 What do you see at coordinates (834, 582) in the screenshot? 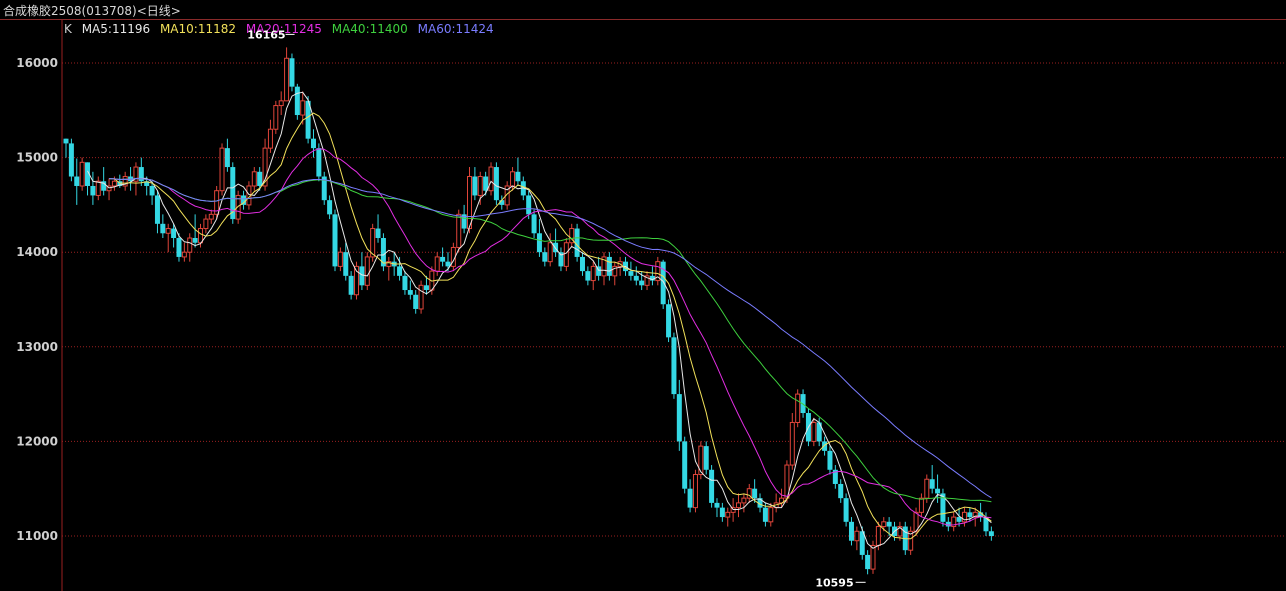
I see `low-price-label: 10595` at bounding box center [834, 582].